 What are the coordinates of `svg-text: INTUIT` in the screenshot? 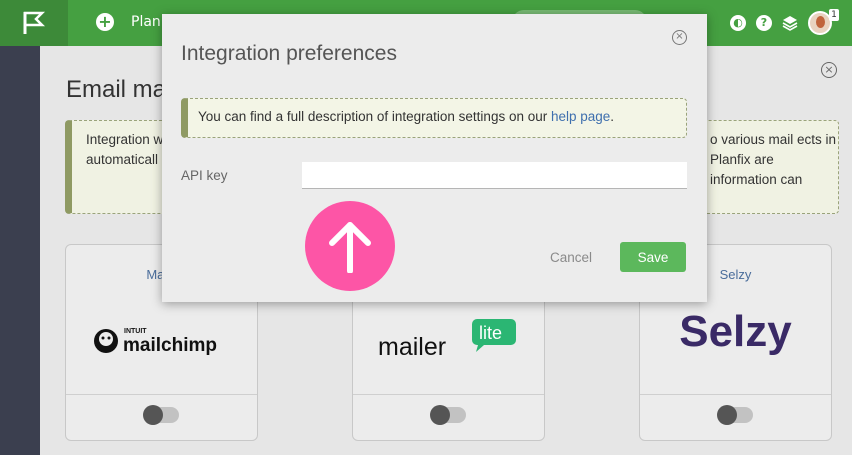 It's located at (135, 331).